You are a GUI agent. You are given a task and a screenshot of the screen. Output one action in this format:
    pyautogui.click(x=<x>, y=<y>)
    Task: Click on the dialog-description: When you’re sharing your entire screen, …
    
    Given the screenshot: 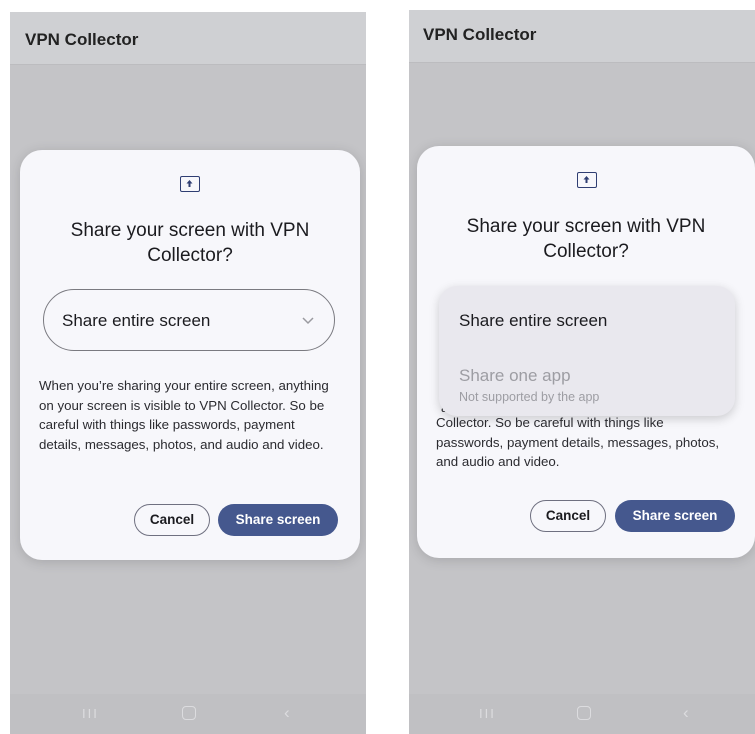 What is the action you would take?
    pyautogui.click(x=184, y=415)
    